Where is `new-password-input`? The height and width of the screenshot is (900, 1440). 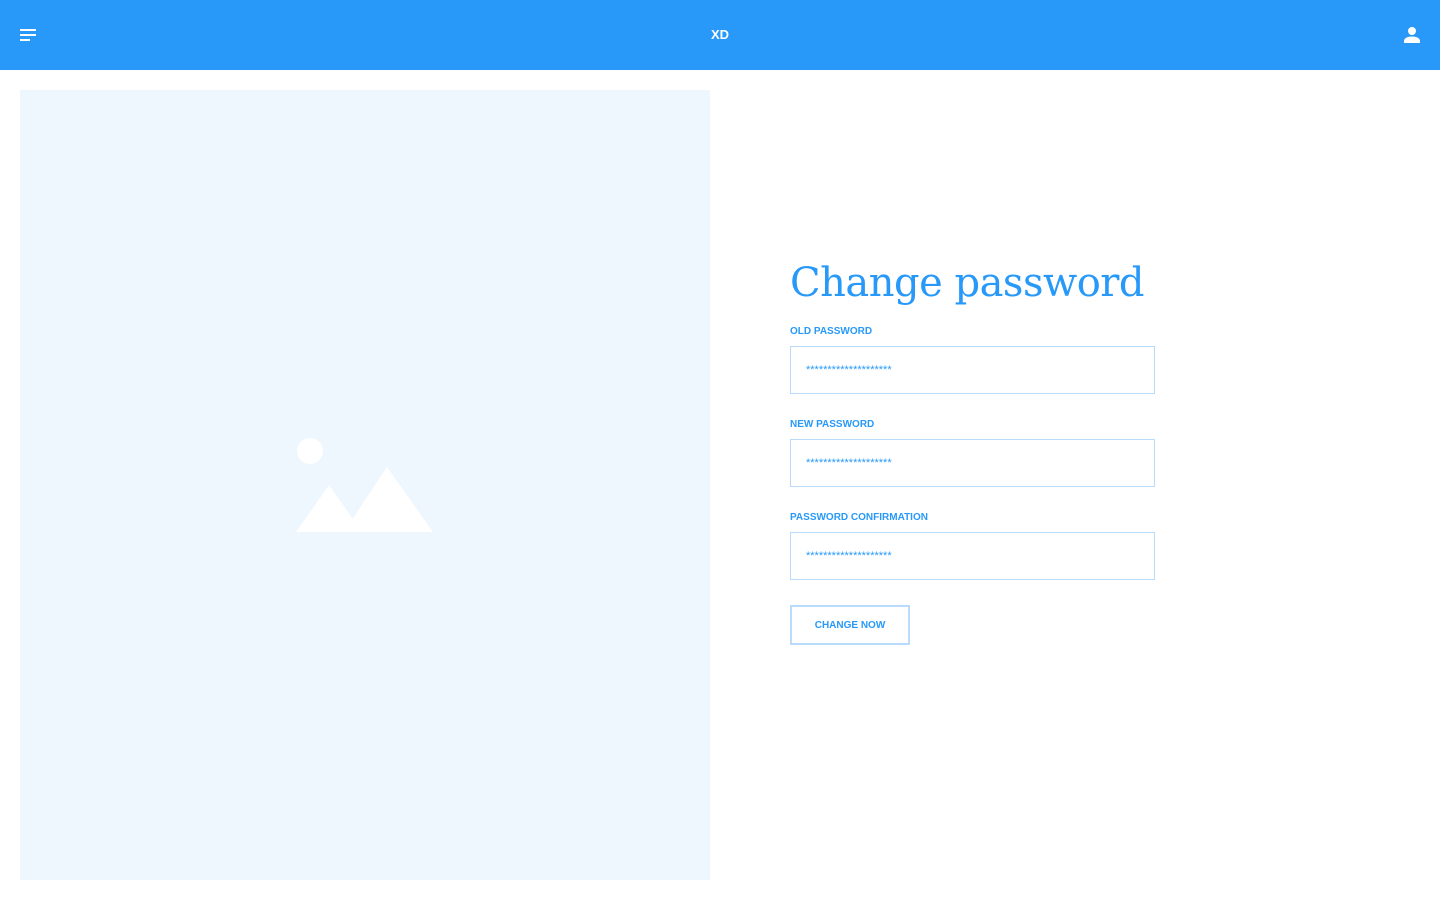 new-password-input is located at coordinates (972, 463).